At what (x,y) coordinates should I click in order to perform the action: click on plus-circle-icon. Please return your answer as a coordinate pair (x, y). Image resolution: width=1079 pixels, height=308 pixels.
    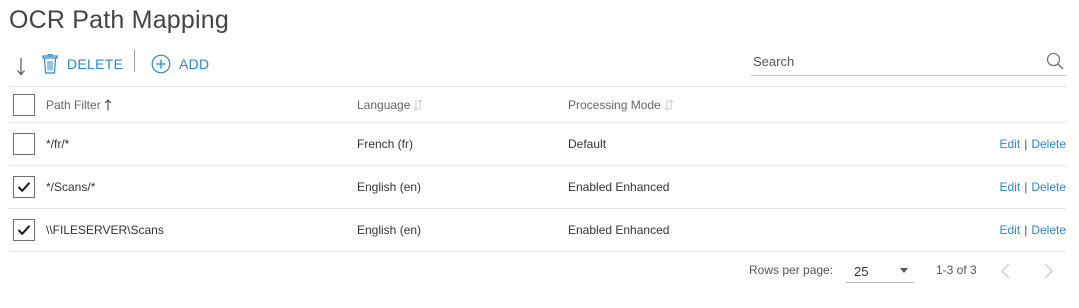
    Looking at the image, I should click on (161, 64).